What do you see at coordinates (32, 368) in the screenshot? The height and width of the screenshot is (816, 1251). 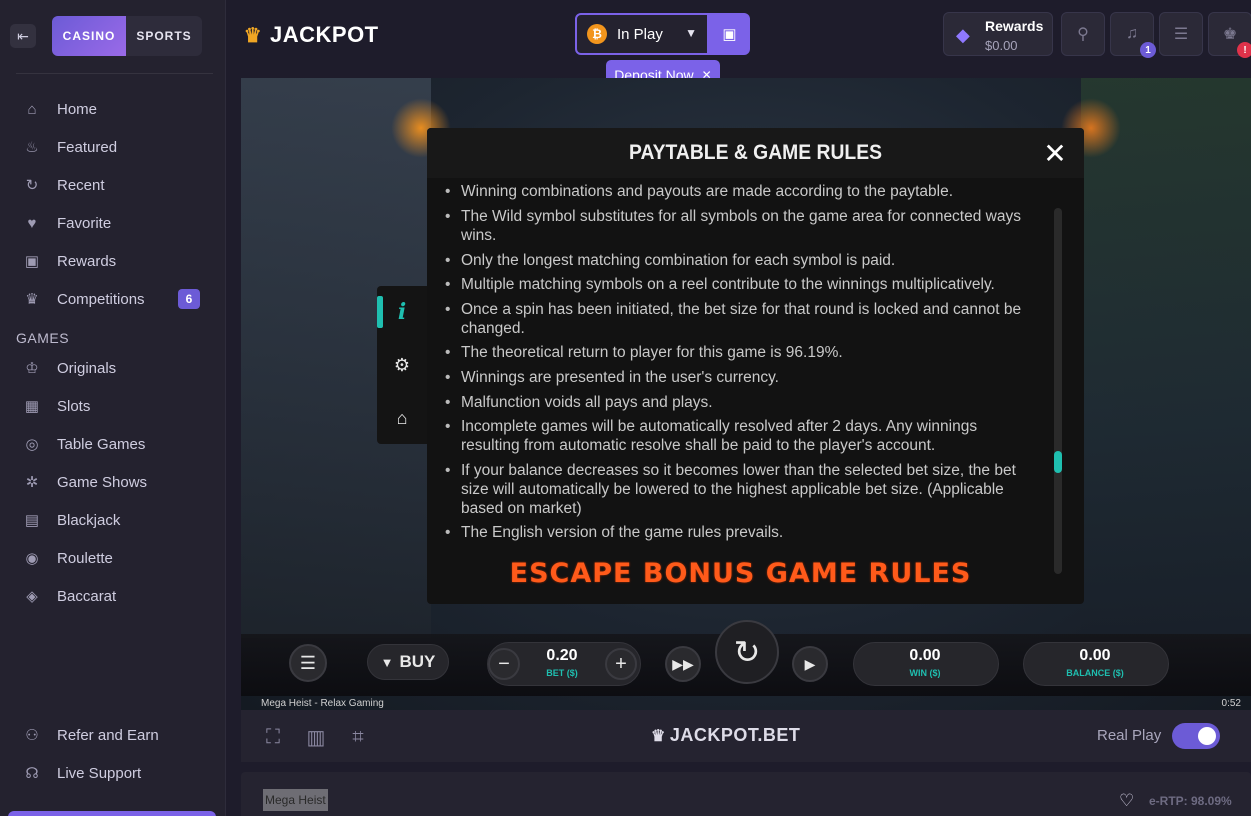 I see `crown-icon: ♔` at bounding box center [32, 368].